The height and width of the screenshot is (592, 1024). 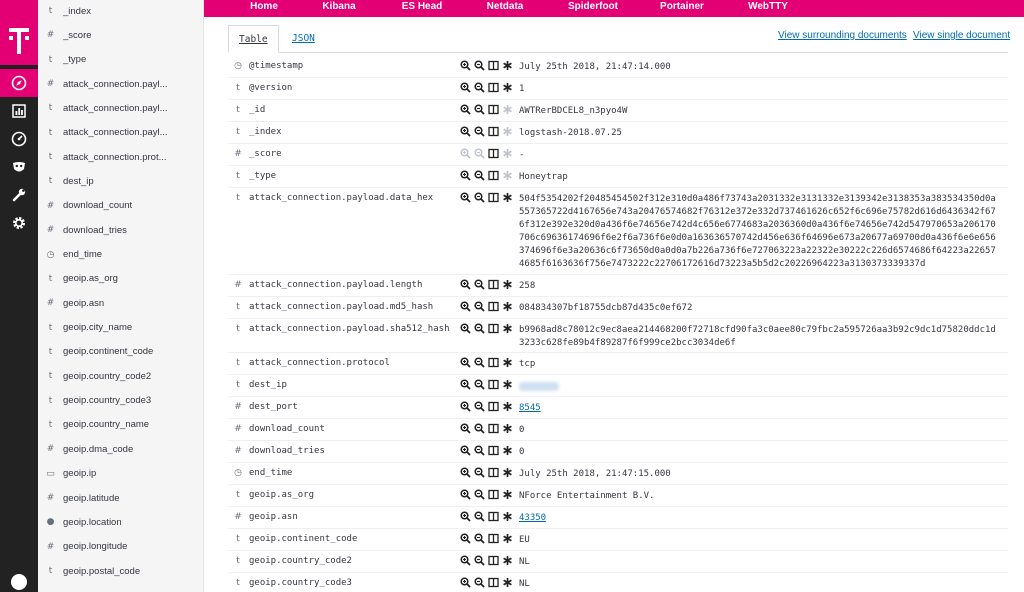 I want to click on doc-field-value: 43350, so click(x=759, y=518).